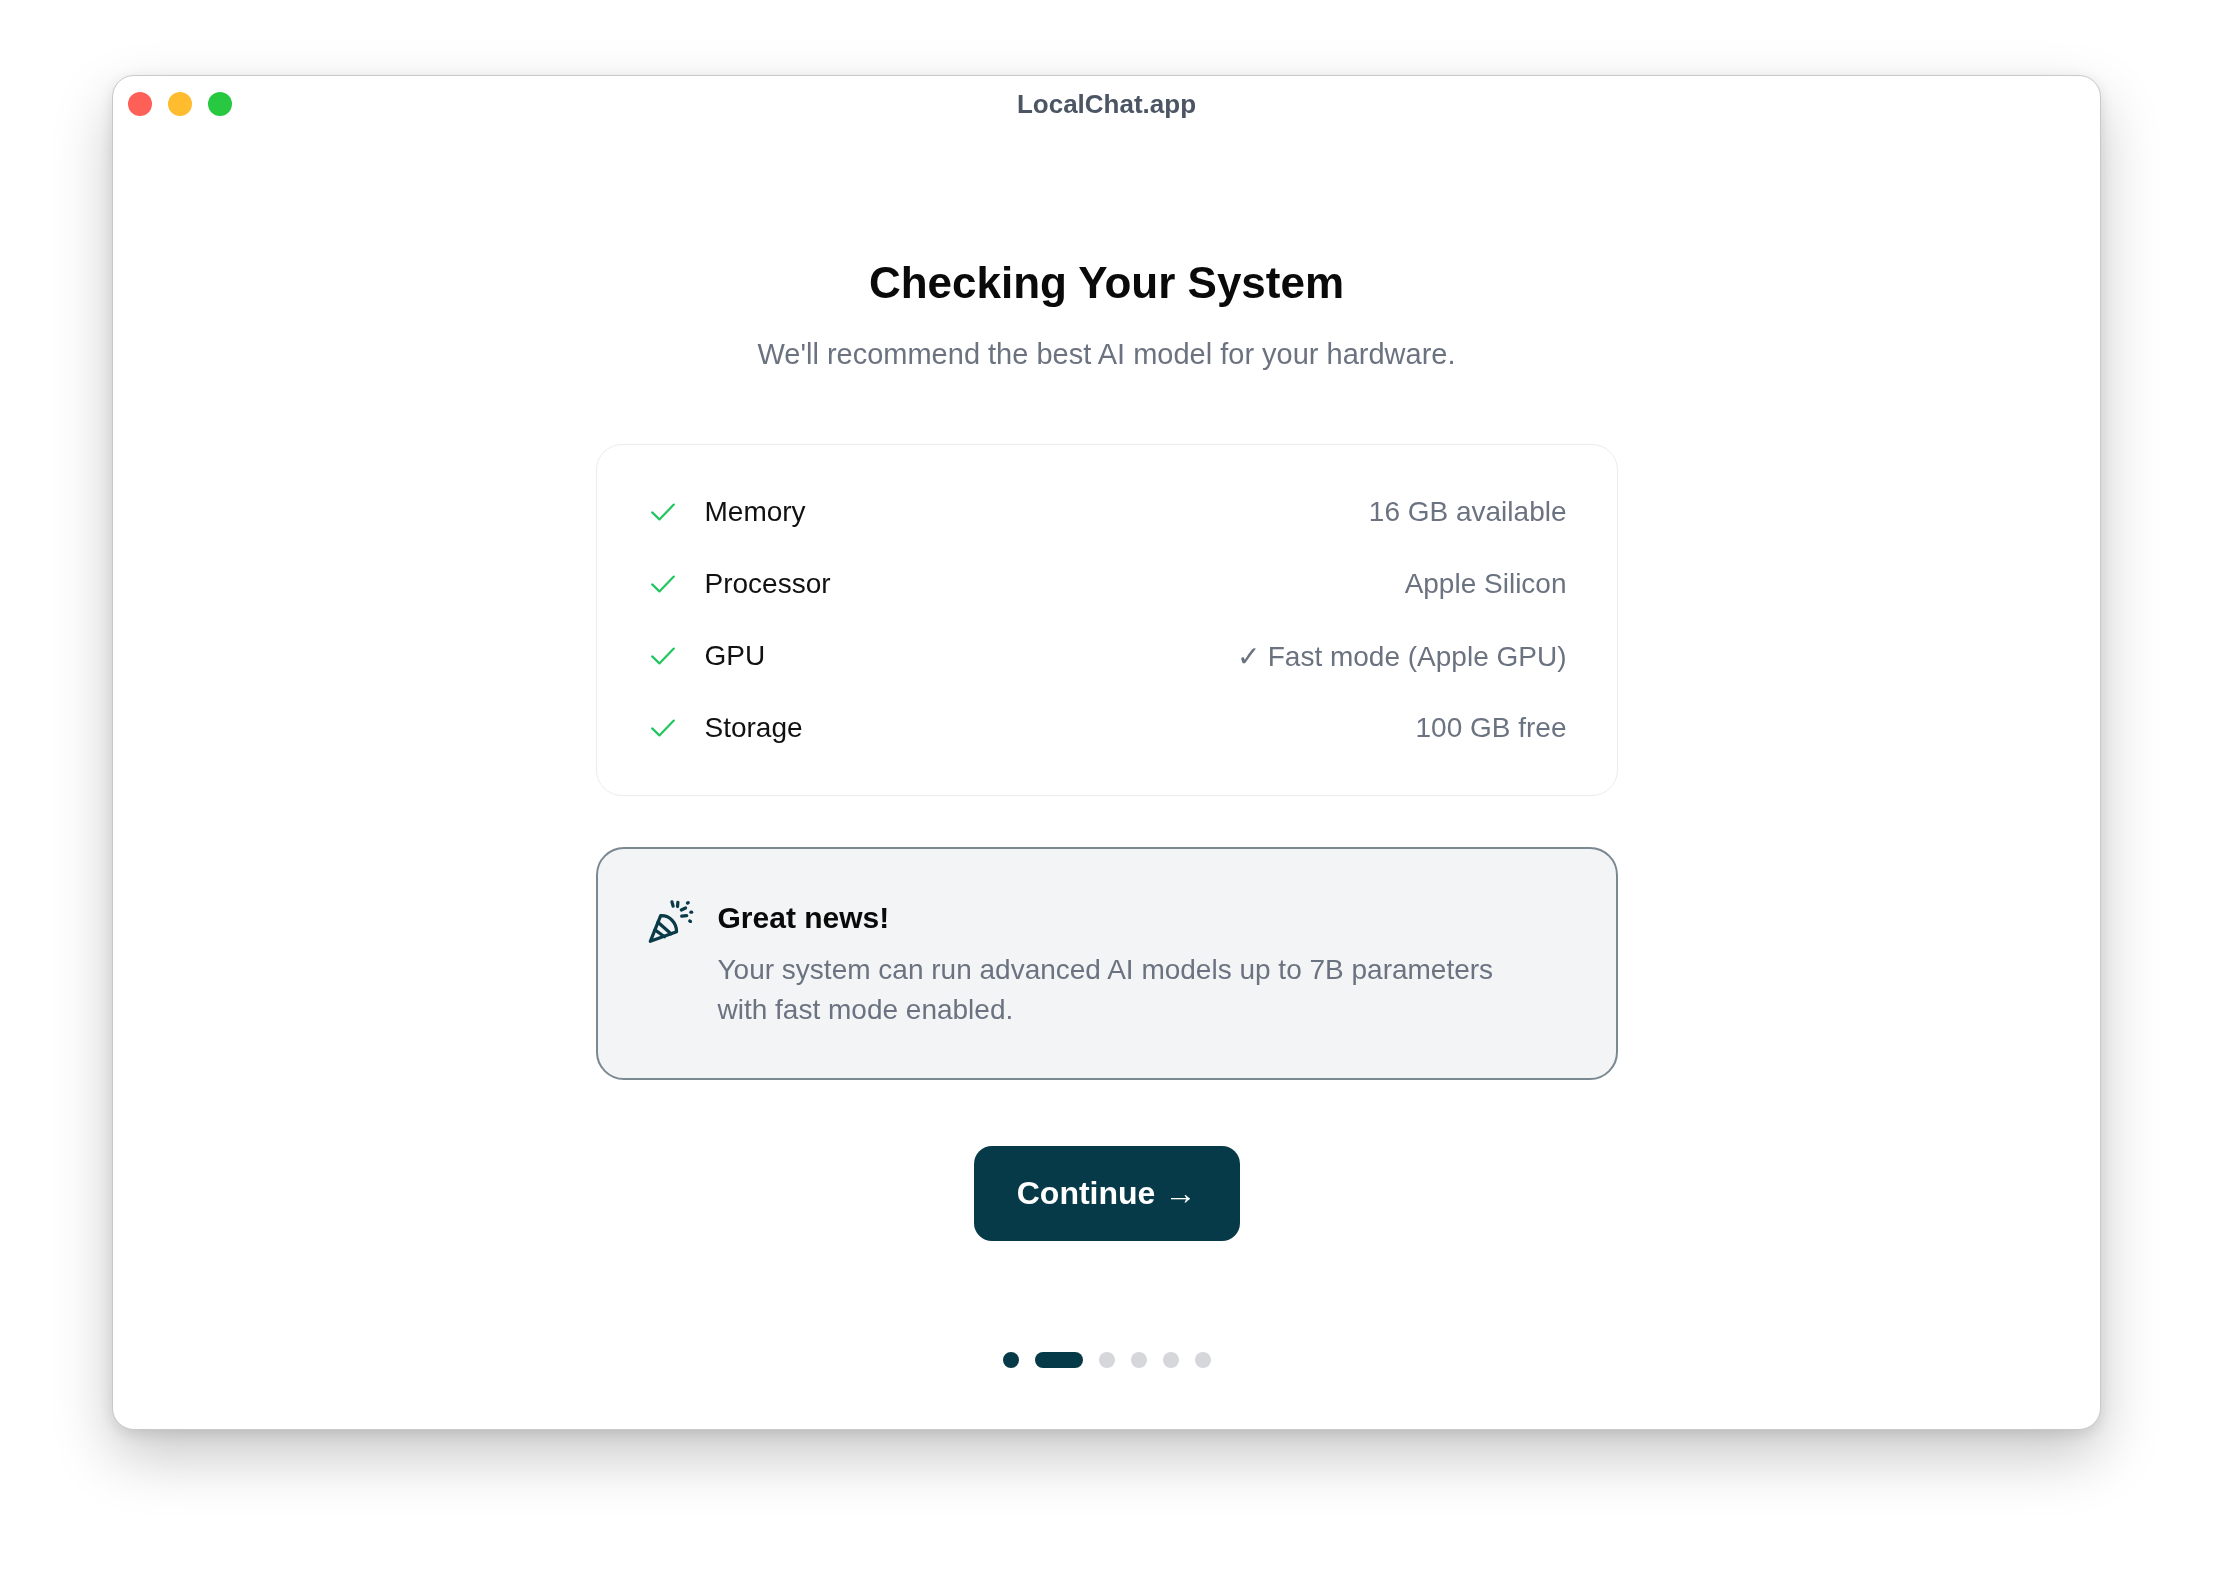 This screenshot has height=1580, width=2214. Describe the element at coordinates (180, 104) in the screenshot. I see `window-minimize-button` at that location.